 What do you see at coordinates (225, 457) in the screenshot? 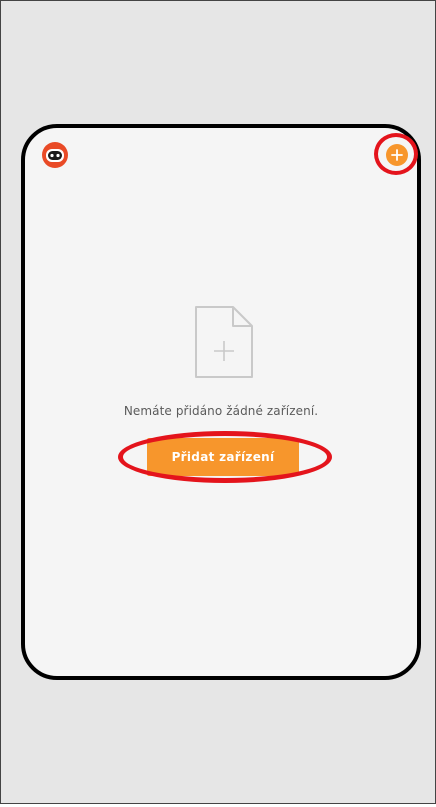
I see `add-device-button-highlight-ring` at bounding box center [225, 457].